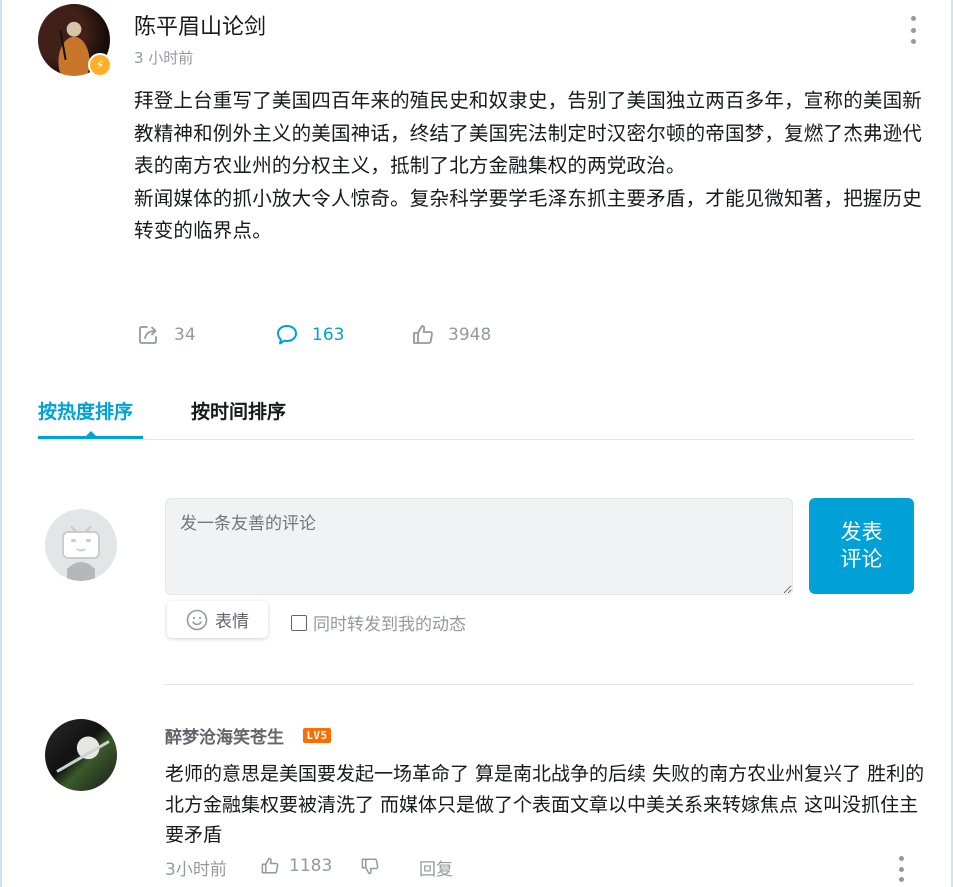 Image resolution: width=953 pixels, height=887 pixels. Describe the element at coordinates (224, 735) in the screenshot. I see `reply-username: 醉梦沧海笑苍生` at that location.